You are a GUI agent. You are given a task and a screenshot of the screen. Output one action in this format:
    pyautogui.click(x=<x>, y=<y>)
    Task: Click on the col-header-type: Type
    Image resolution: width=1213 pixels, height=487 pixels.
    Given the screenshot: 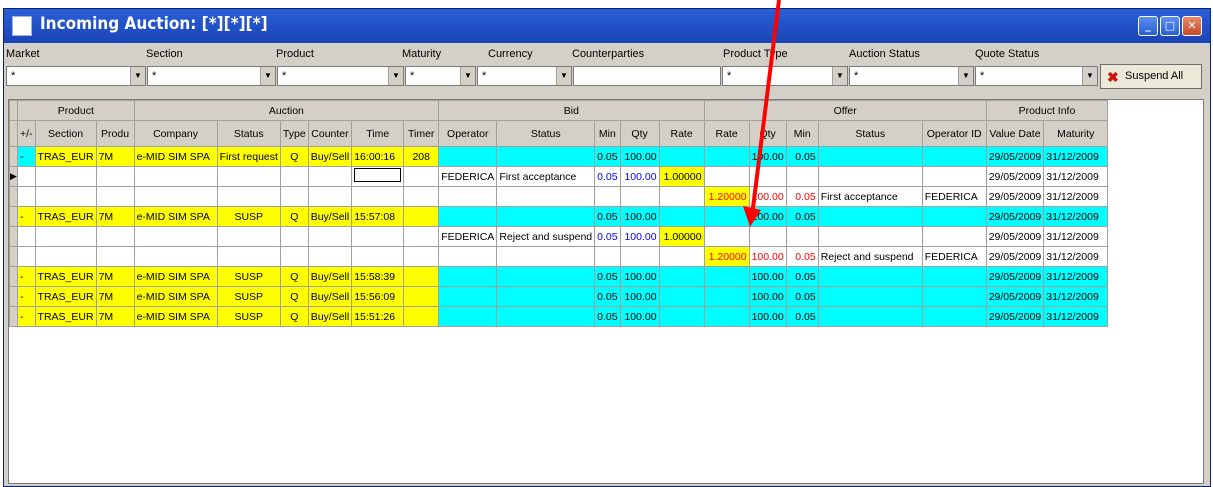 What is the action you would take?
    pyautogui.click(x=294, y=133)
    